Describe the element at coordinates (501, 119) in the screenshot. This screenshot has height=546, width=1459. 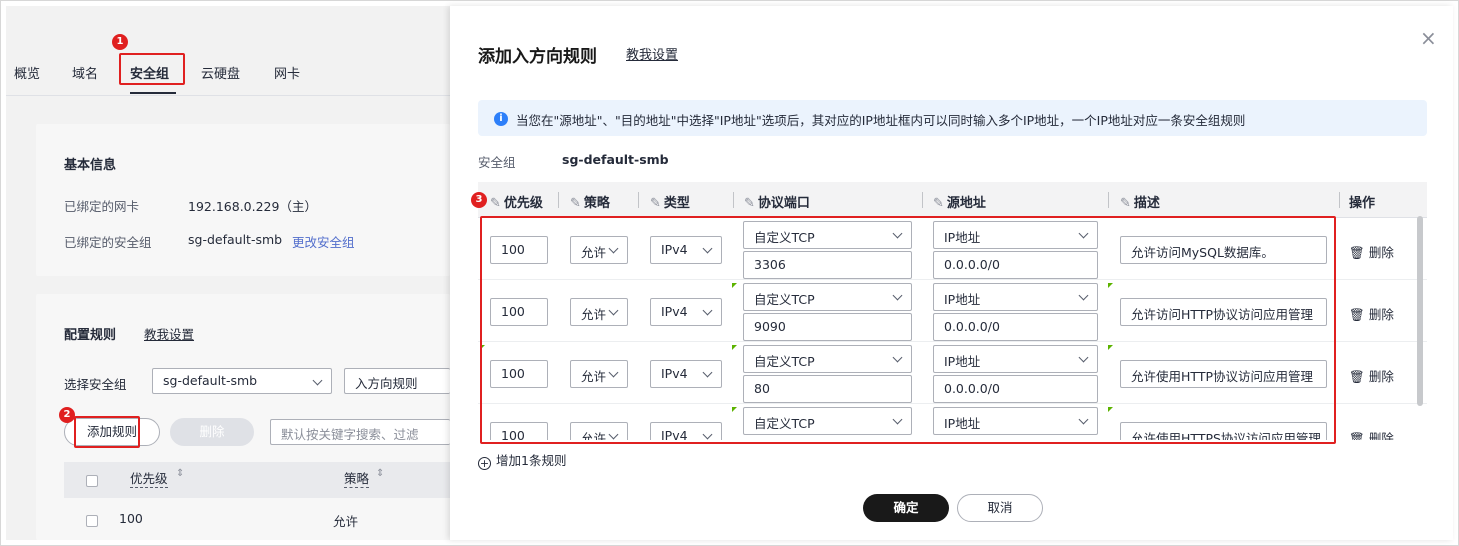
I see `info-icon: i` at that location.